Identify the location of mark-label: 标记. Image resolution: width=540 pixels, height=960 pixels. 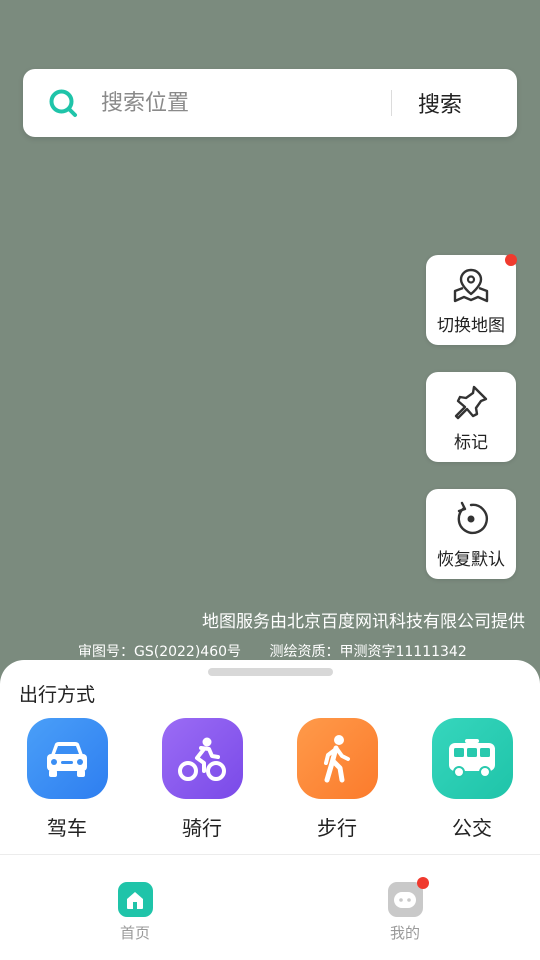
(471, 442).